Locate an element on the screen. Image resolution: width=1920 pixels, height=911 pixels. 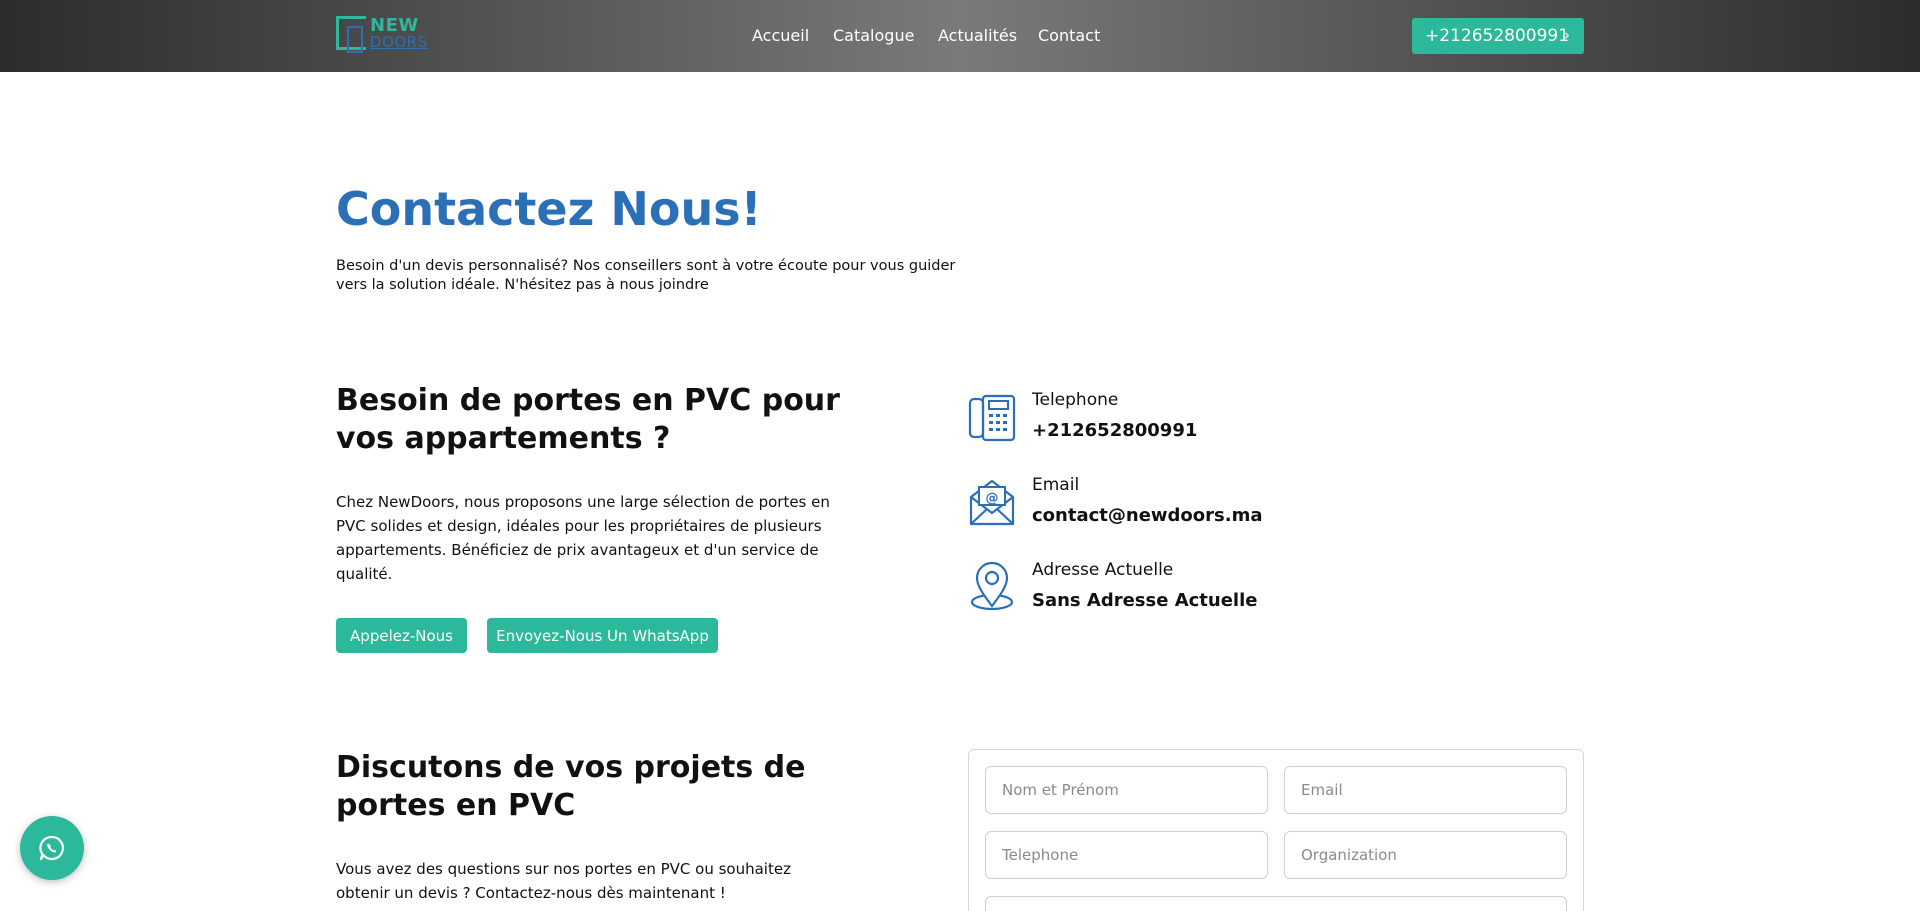
call-us-button: Appelez-Nous is located at coordinates (401, 635).